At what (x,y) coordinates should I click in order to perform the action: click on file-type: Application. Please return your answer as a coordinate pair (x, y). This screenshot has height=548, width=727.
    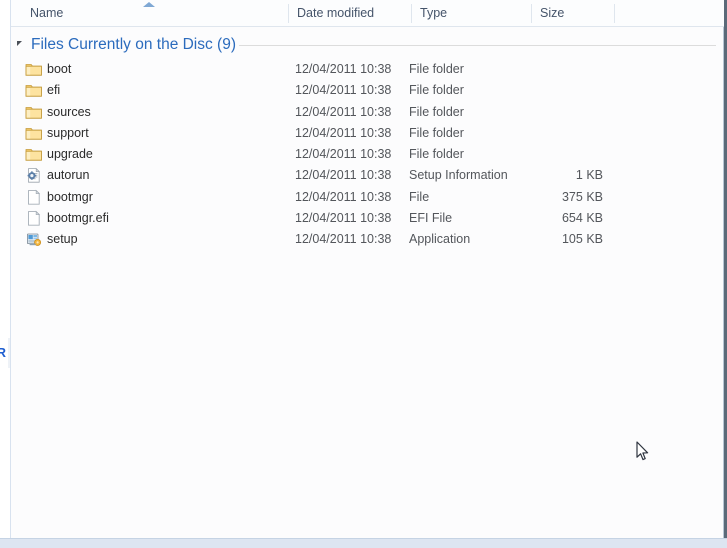
    Looking at the image, I should click on (440, 239).